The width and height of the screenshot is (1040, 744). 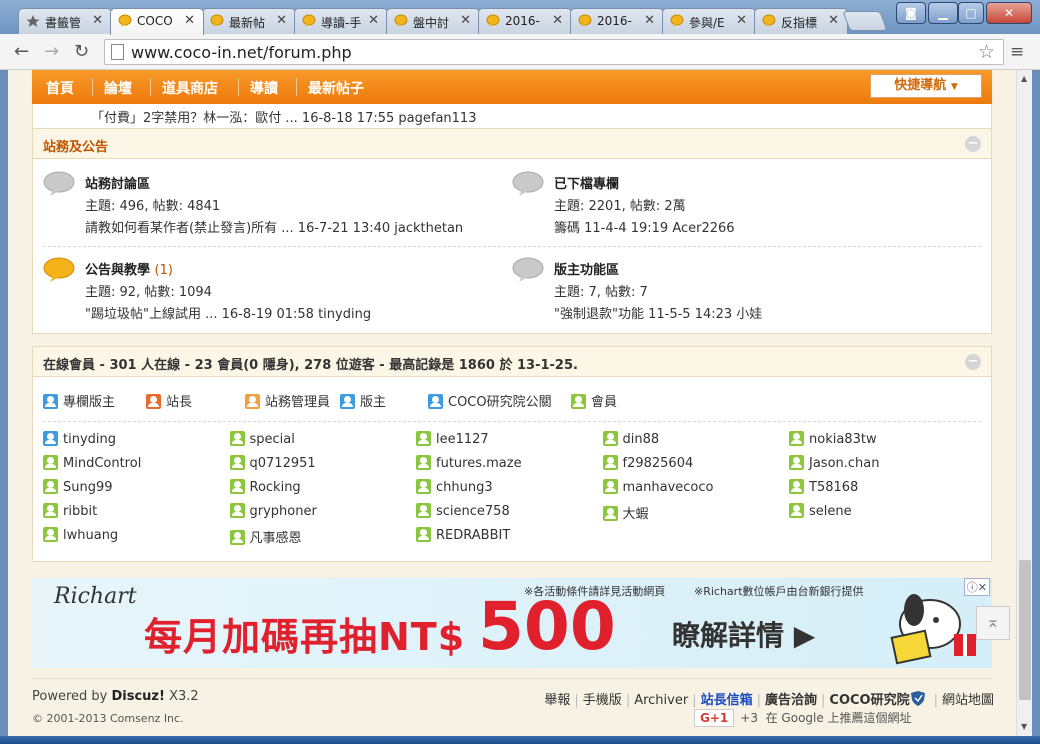 What do you see at coordinates (249, 21) in the screenshot?
I see `browser-tab: 最新帖 ✕` at bounding box center [249, 21].